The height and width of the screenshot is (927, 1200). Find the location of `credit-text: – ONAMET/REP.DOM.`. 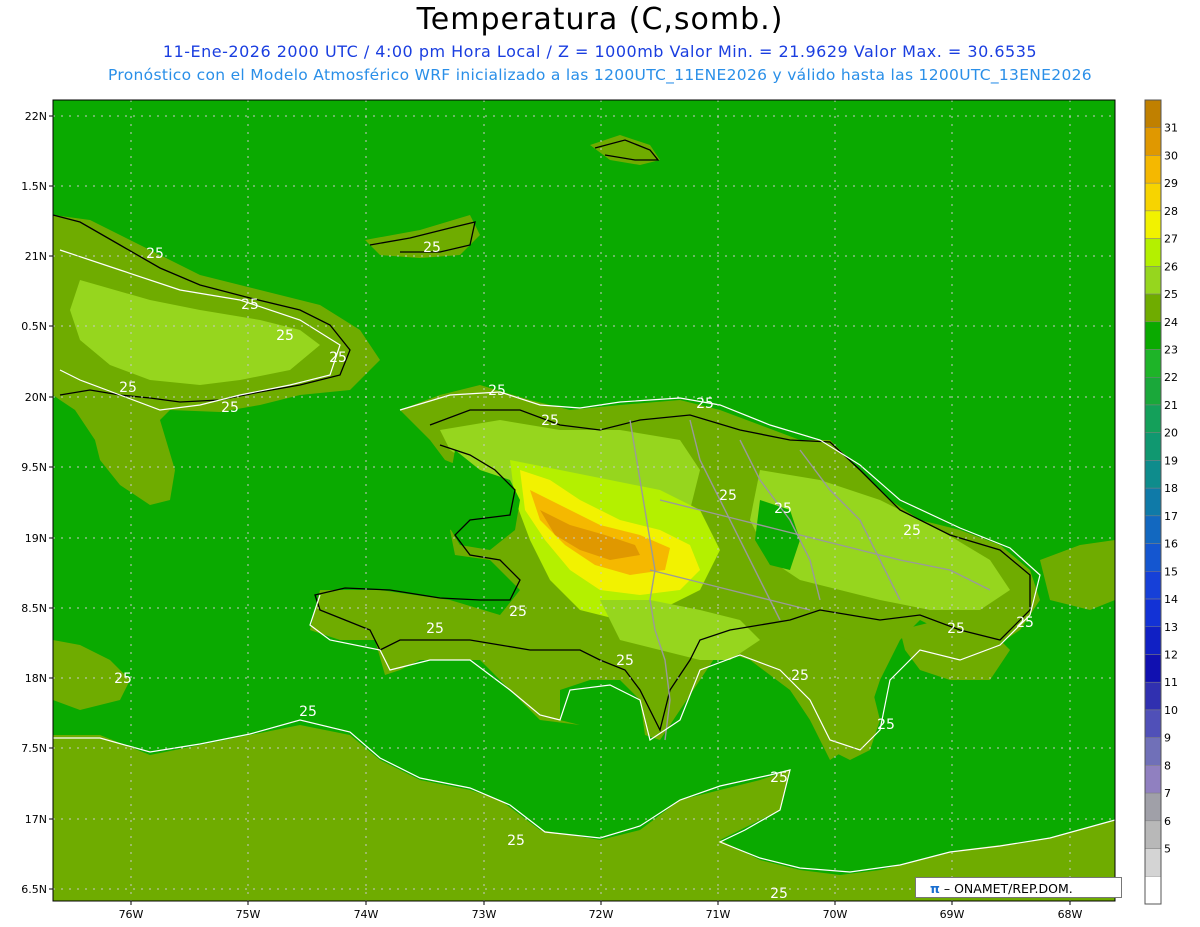

credit-text: – ONAMET/REP.DOM. is located at coordinates (1008, 888).